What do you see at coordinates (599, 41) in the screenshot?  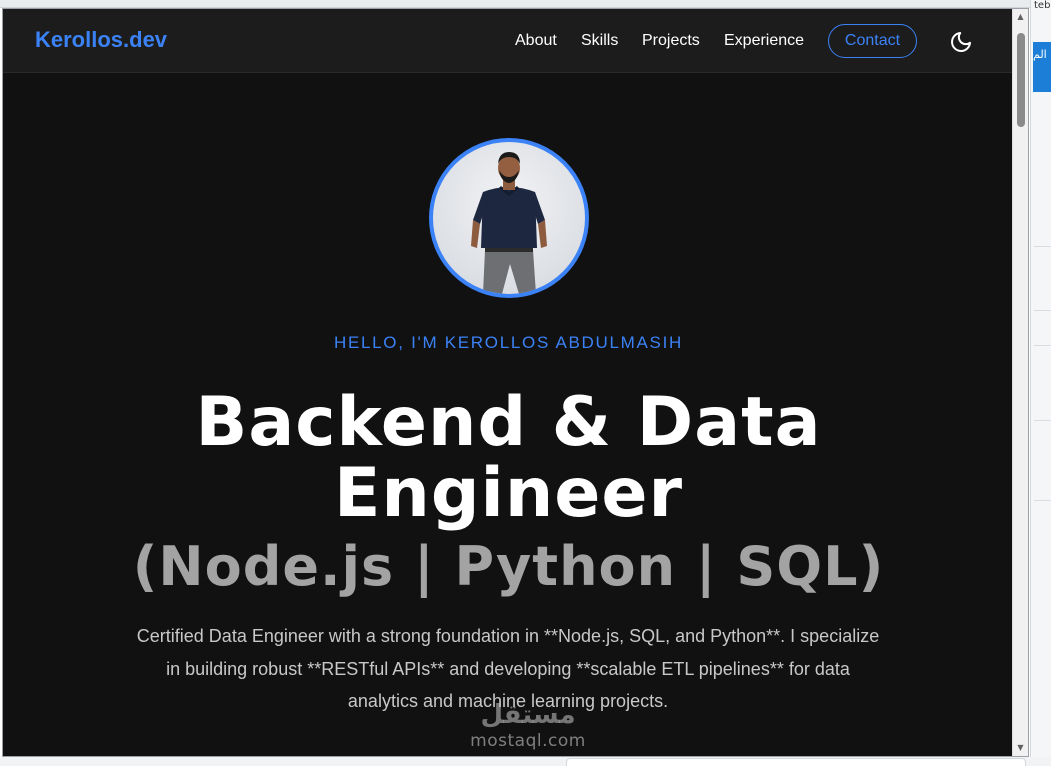 I see `nav-link-skills: Skills` at bounding box center [599, 41].